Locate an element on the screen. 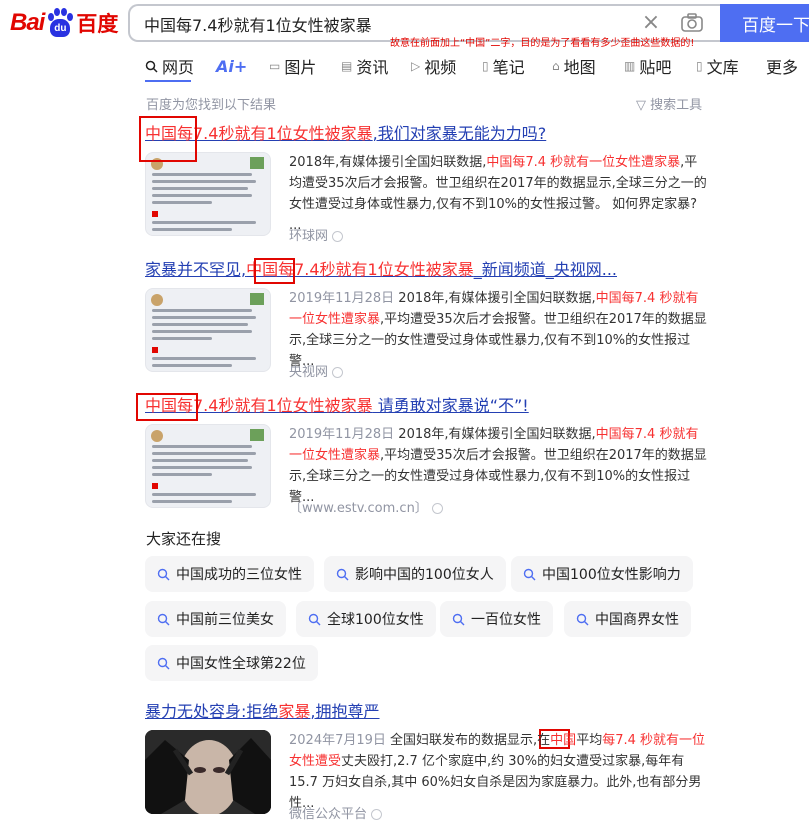  tab-tieba: ▥ 贴吧 is located at coordinates (647, 66).